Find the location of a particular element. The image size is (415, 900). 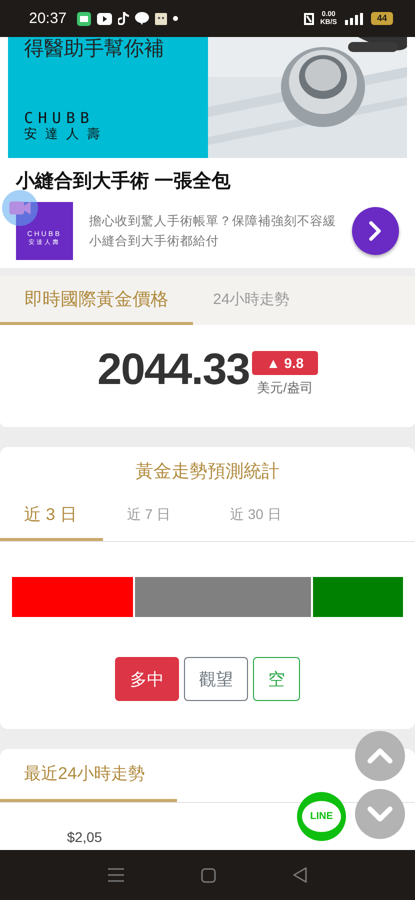

chevron-up-icon is located at coordinates (380, 756).